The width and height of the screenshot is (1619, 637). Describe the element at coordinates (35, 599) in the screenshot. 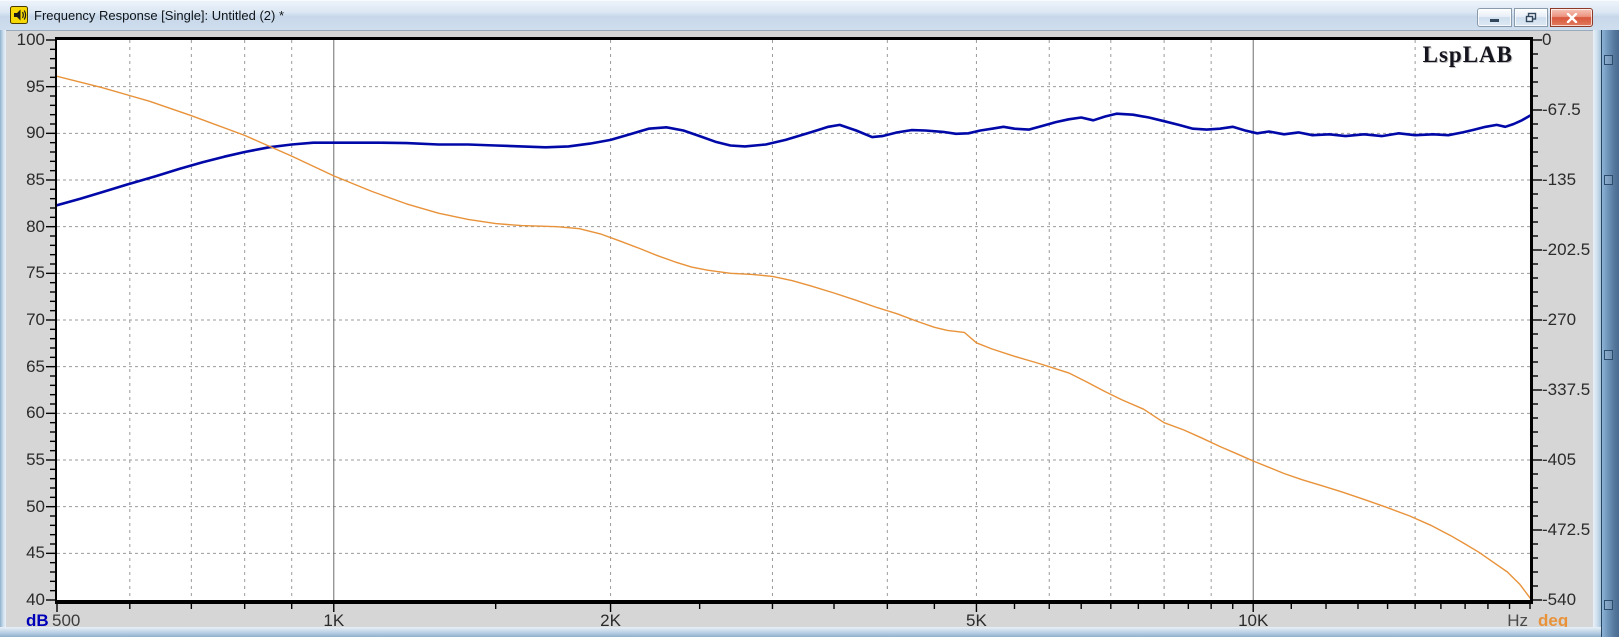

I see `y-left-tick-label: 40` at that location.